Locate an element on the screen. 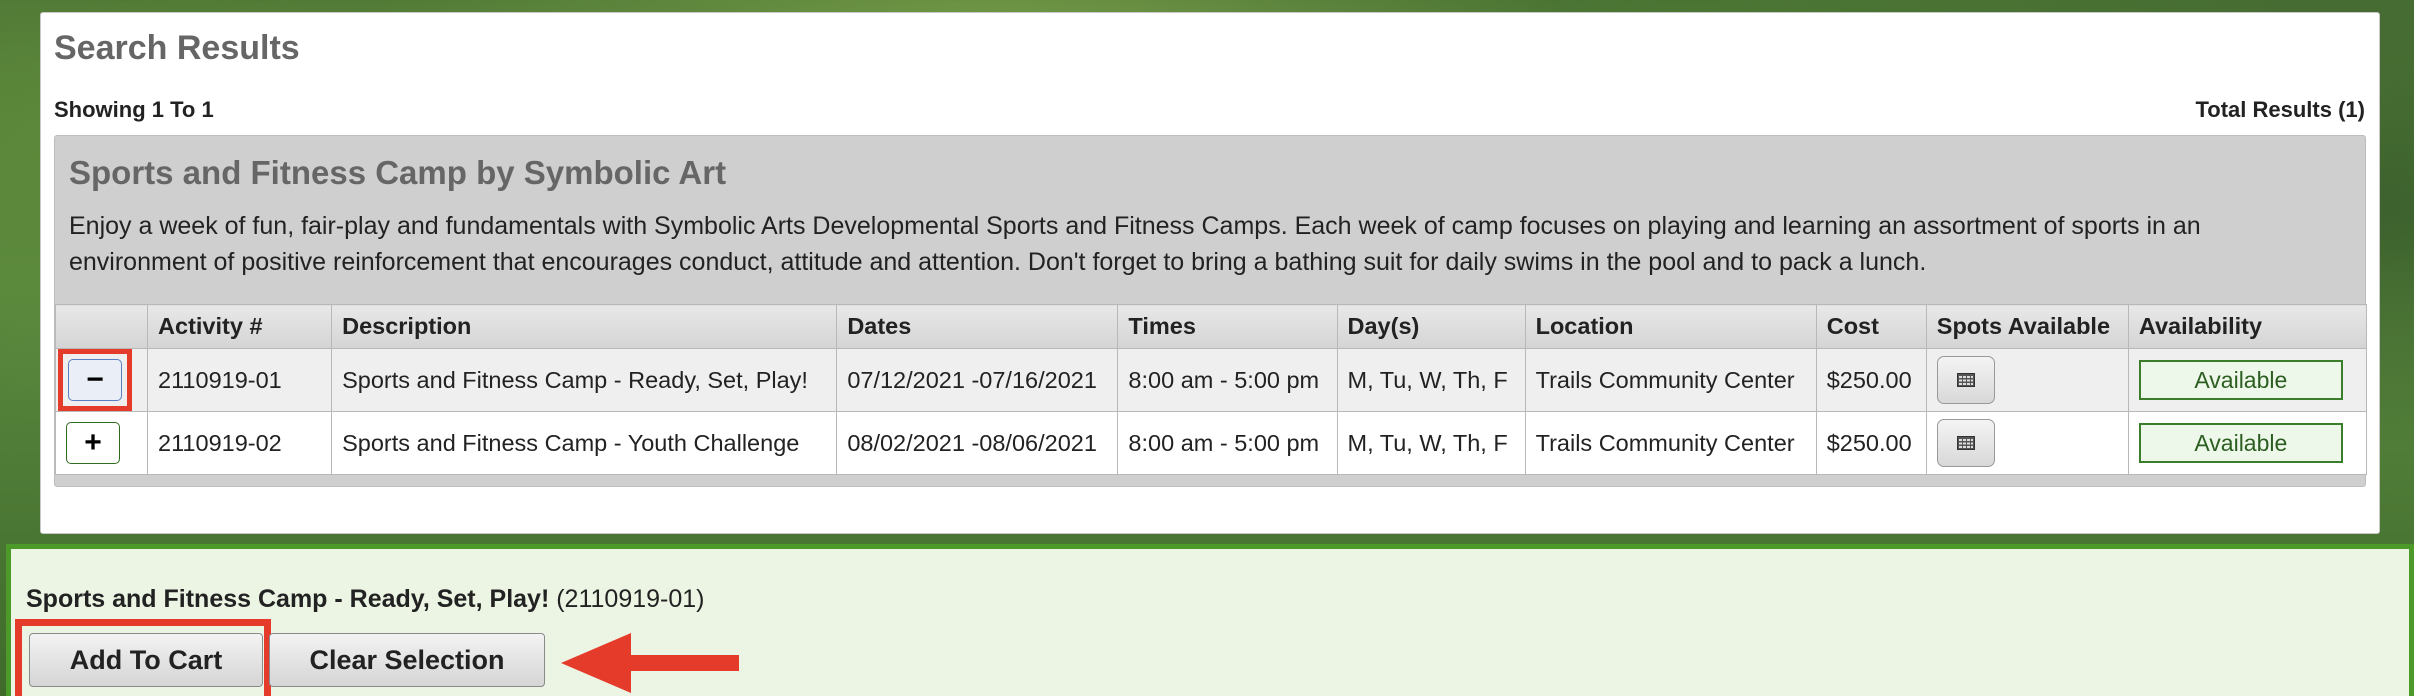 The image size is (2414, 696). select-cell: − is located at coordinates (101, 380).